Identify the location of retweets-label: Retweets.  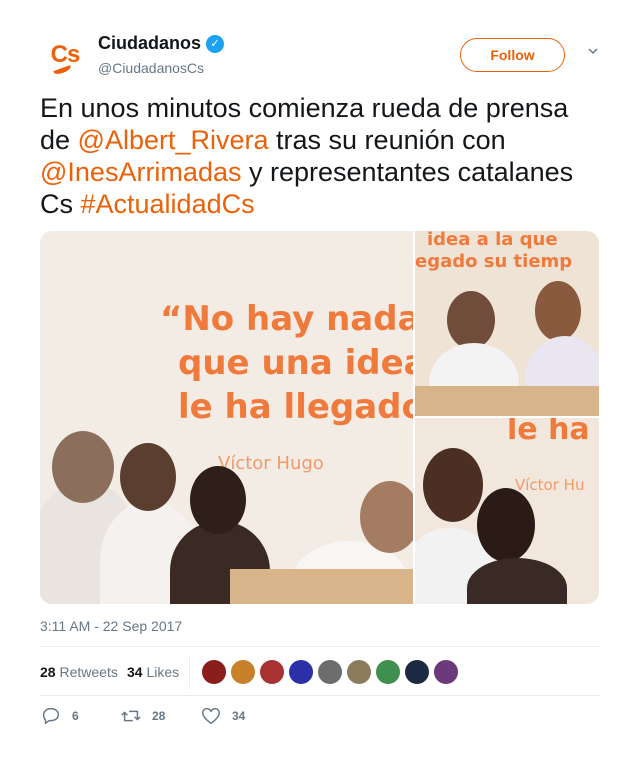
(88, 672).